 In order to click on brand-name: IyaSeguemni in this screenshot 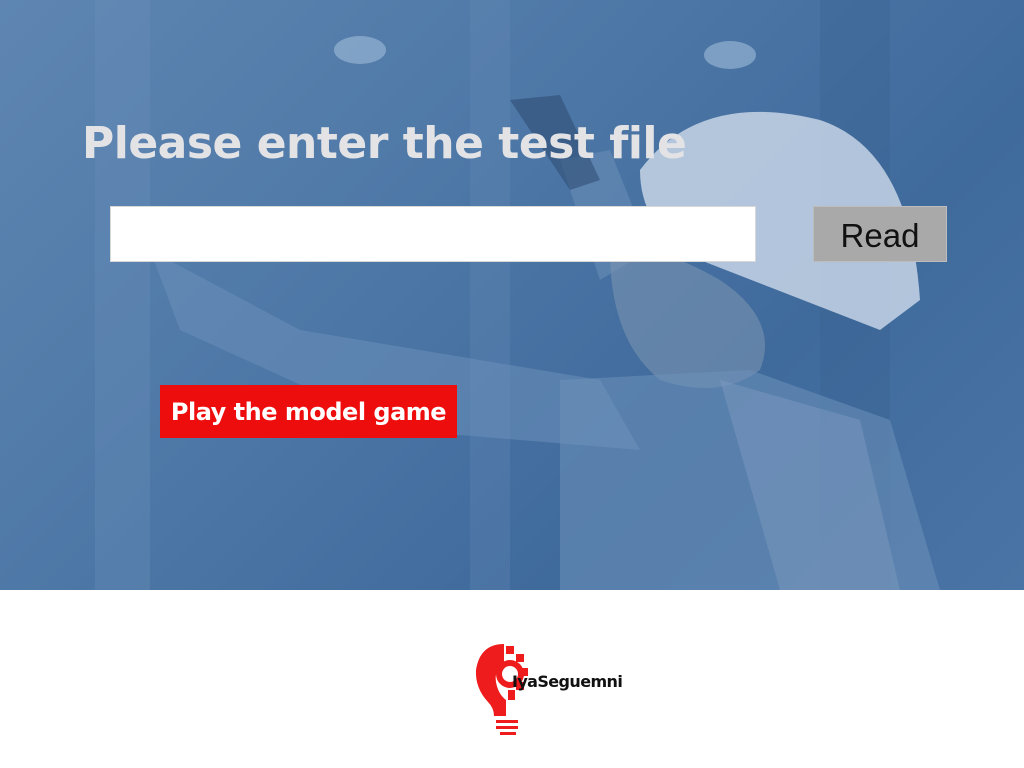, I will do `click(567, 681)`.